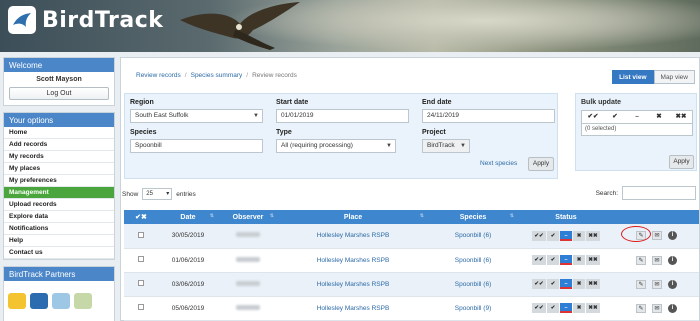 The width and height of the screenshot is (700, 321). What do you see at coordinates (336, 146) in the screenshot?
I see `type-select: All (requiring processing) ▼` at bounding box center [336, 146].